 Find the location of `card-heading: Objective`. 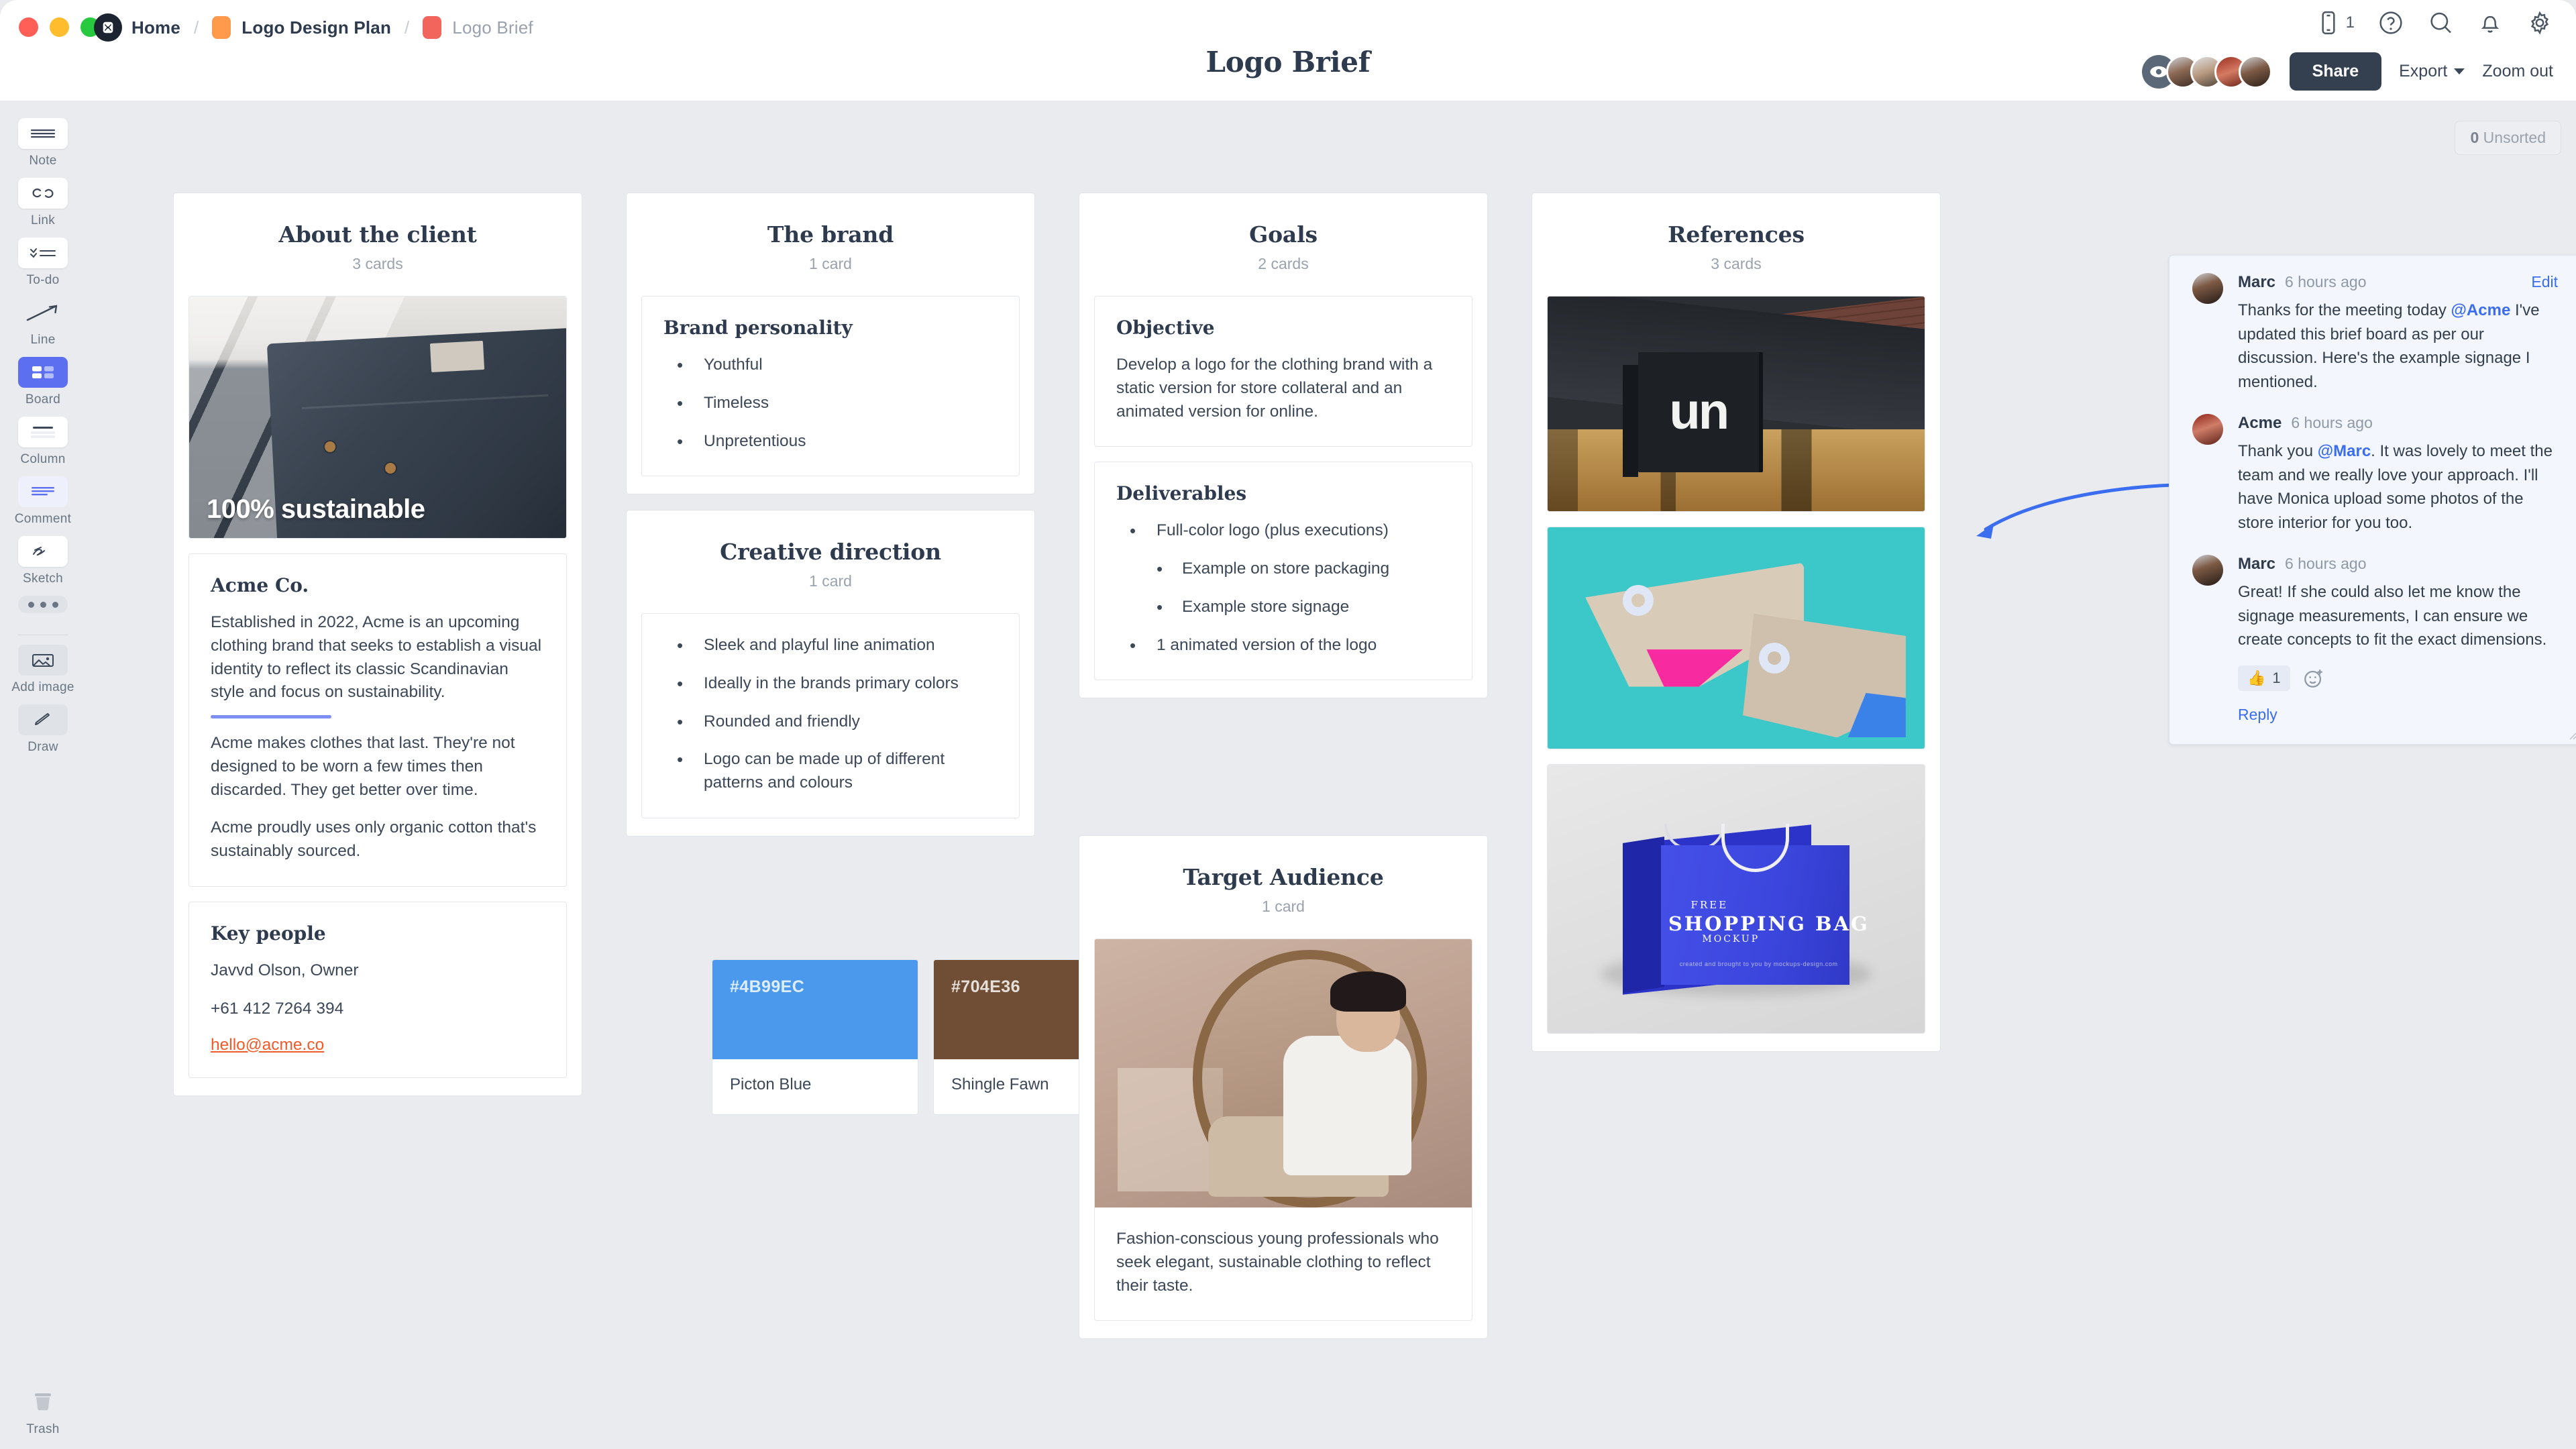

card-heading: Objective is located at coordinates (1165, 328).